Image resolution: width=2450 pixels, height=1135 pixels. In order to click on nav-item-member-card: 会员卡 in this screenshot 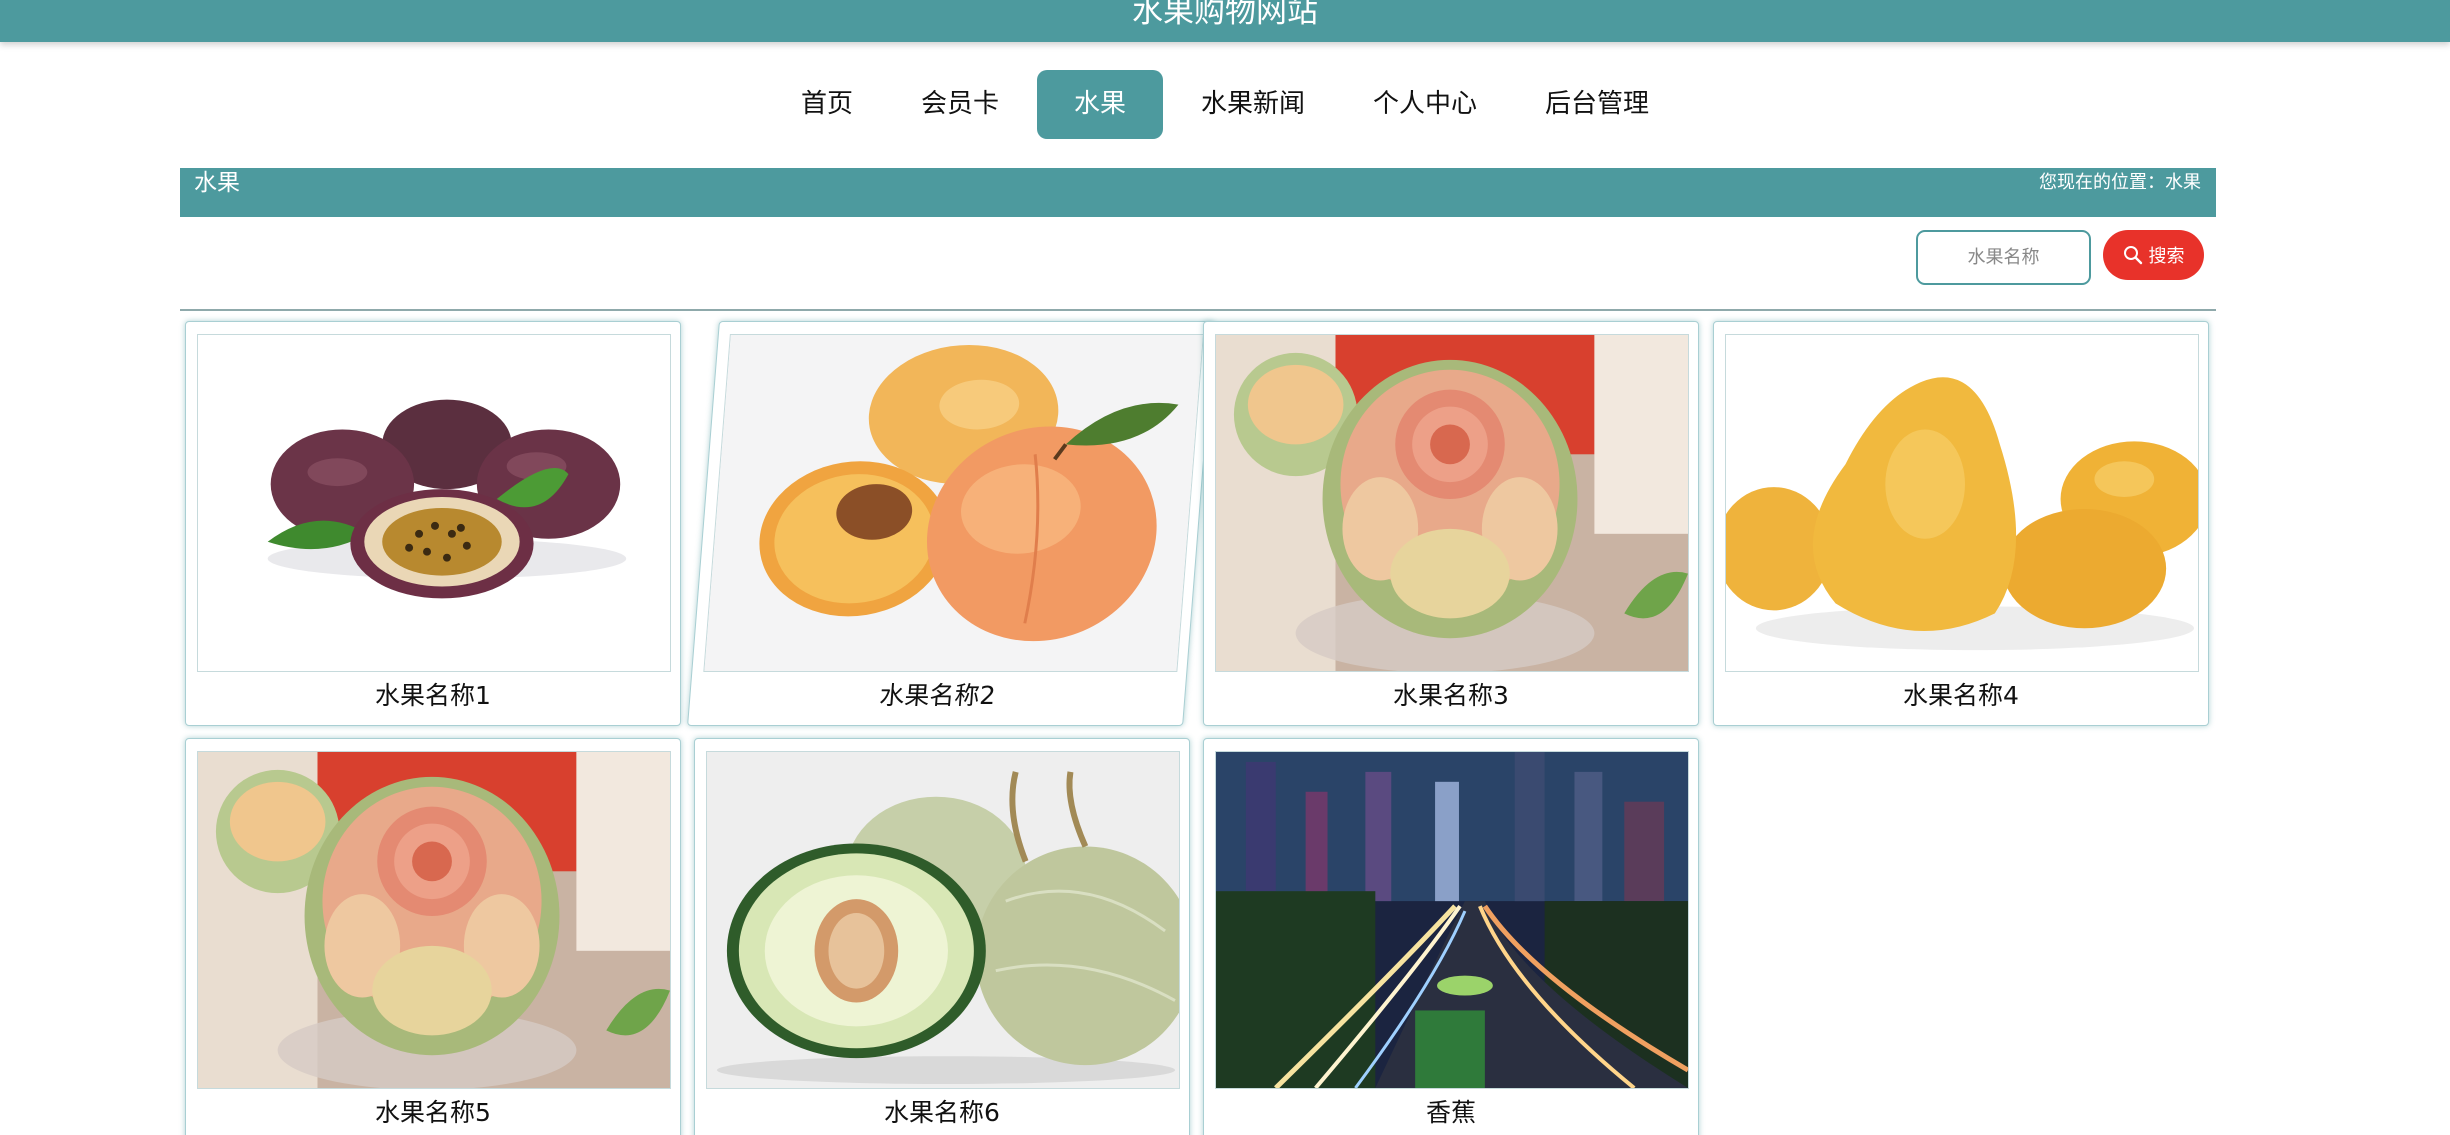, I will do `click(960, 104)`.